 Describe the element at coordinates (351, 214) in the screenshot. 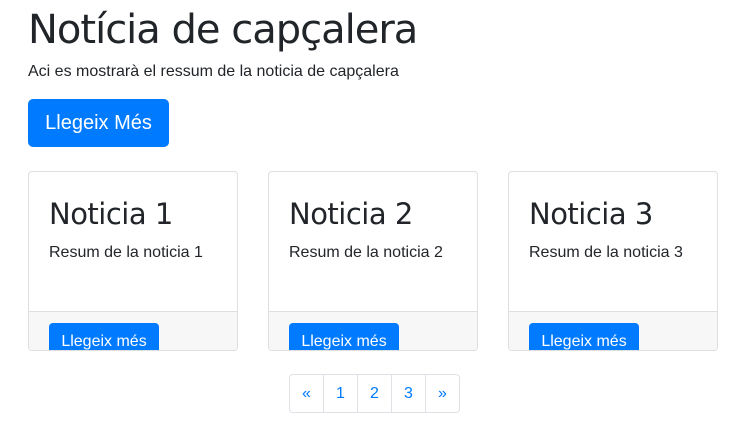

I see `card-title: Noticia 2` at that location.